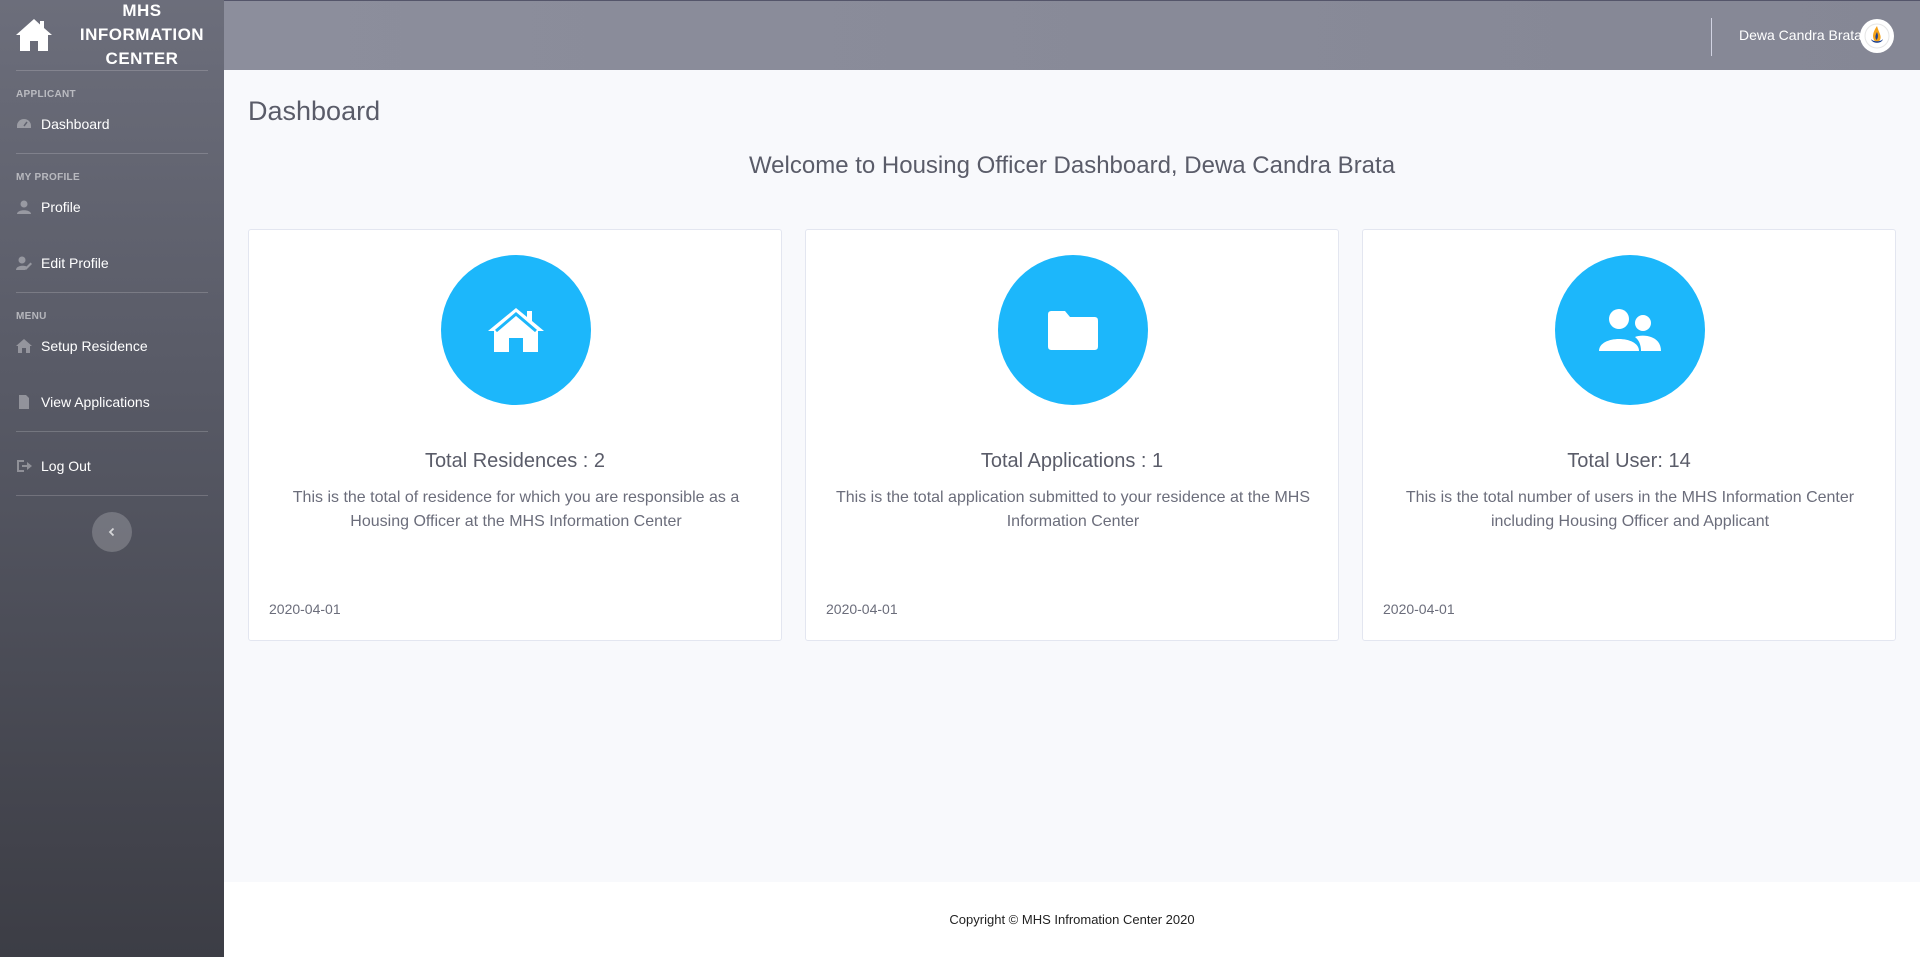 The width and height of the screenshot is (1920, 957). What do you see at coordinates (1072, 461) in the screenshot?
I see `card-title: Total Applications : 1` at bounding box center [1072, 461].